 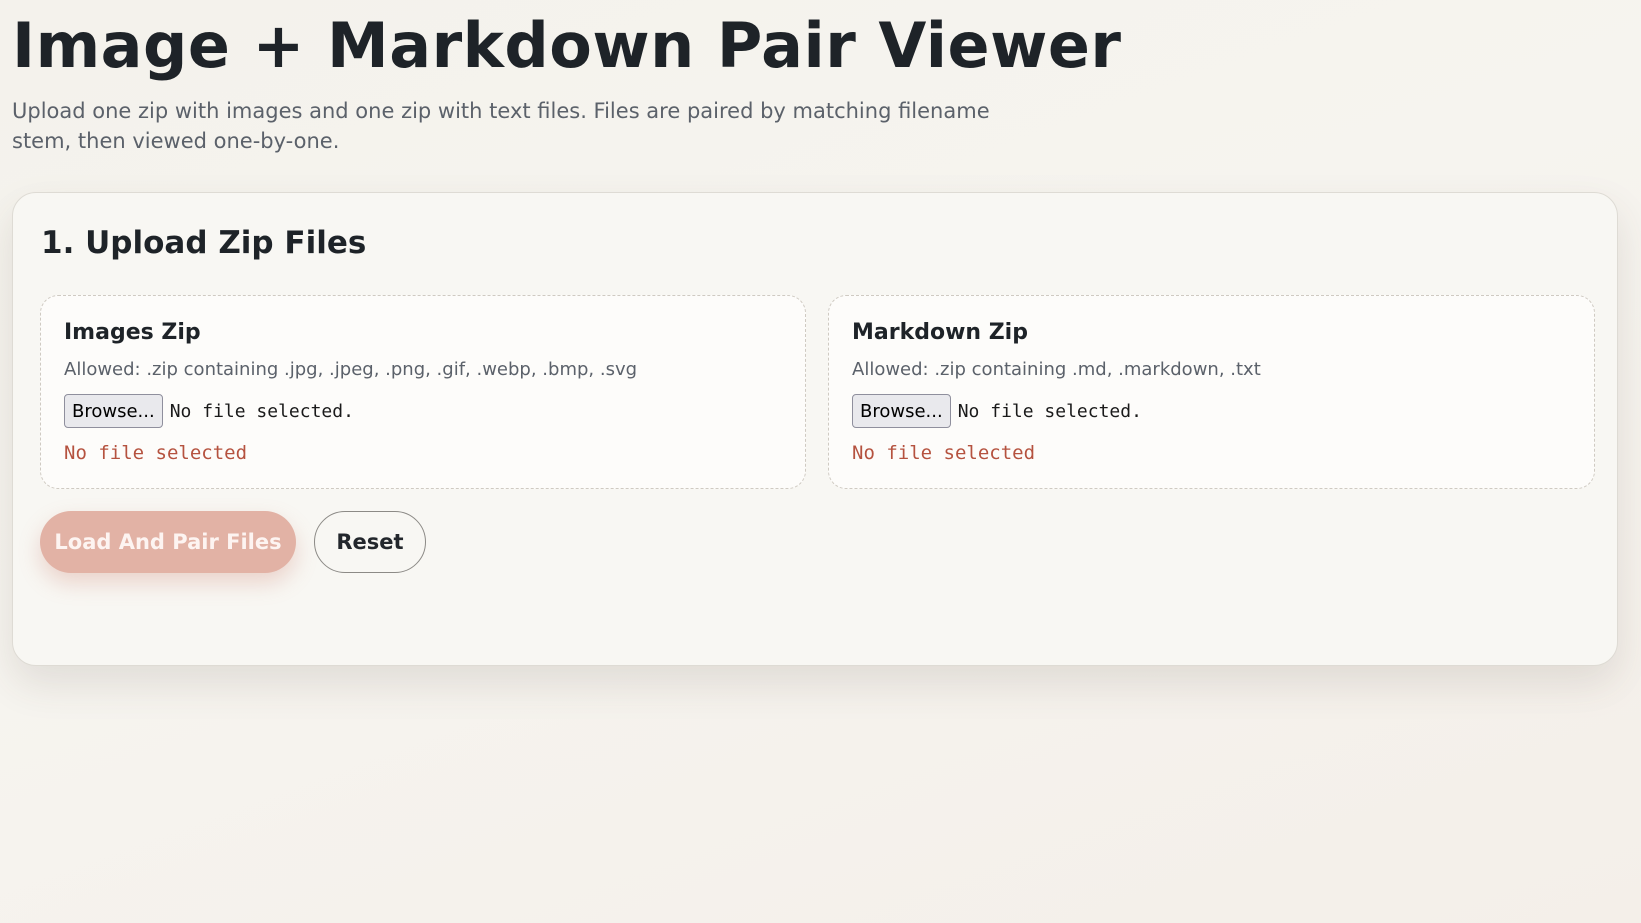 I want to click on images-file-input: Browse... No file selected., so click(x=209, y=411).